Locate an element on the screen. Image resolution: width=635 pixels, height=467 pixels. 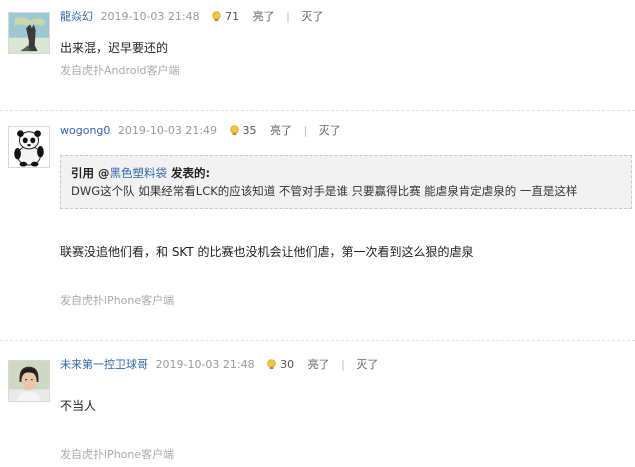
quote-header: 引用 @黑色塑料袋 发表的: is located at coordinates (346, 173).